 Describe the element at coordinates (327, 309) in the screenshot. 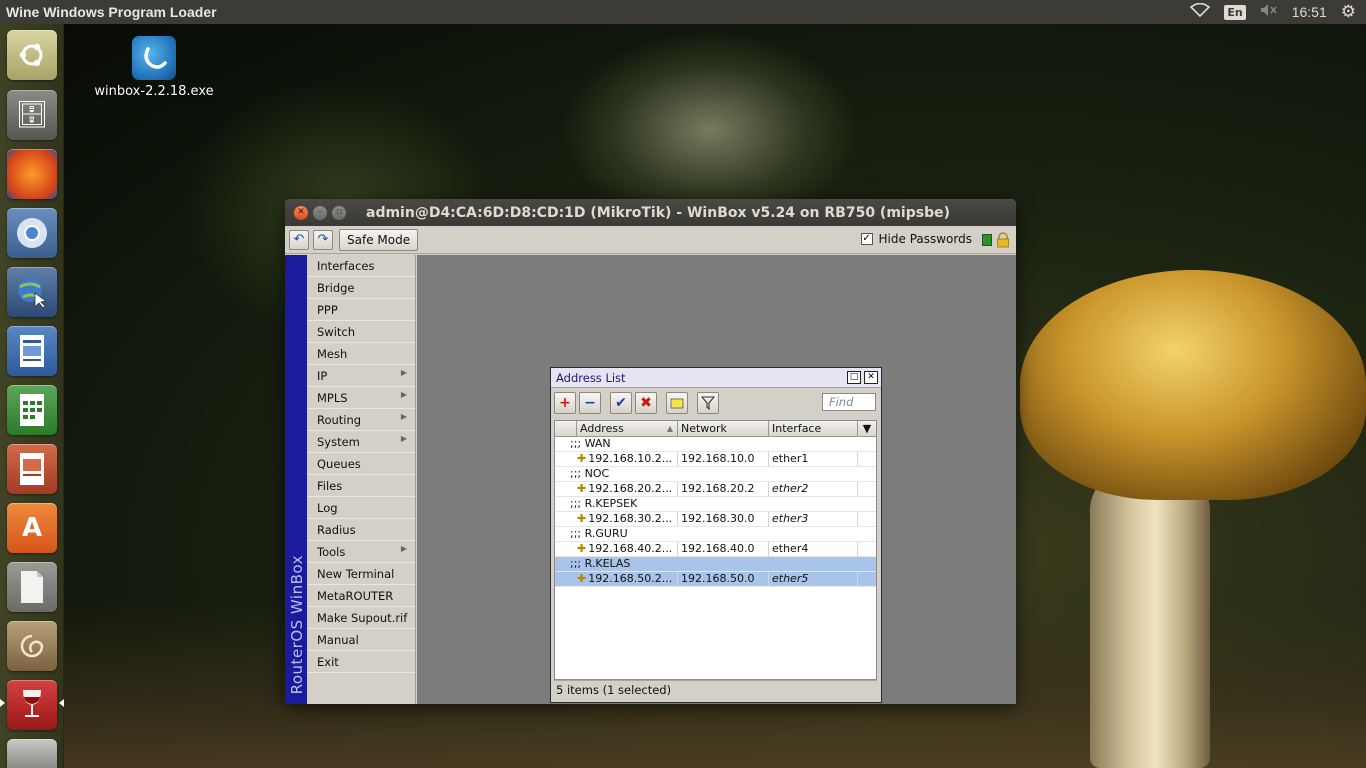

I see `menu-item-label: PPP` at that location.